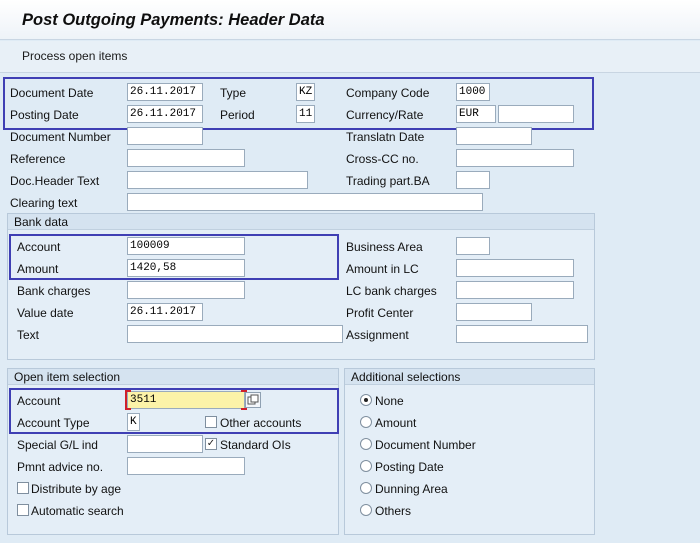 This screenshot has width=700, height=543. I want to click on lc-bank-charges-label: LC bank charges, so click(391, 291).